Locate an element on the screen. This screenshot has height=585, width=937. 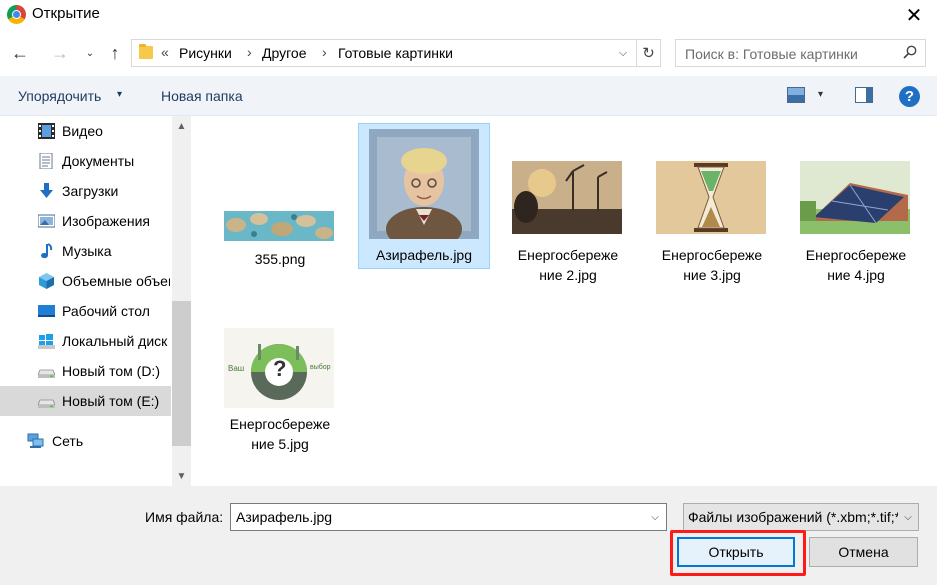
sidebar-item-label: Загрузки is located at coordinates (90, 191).